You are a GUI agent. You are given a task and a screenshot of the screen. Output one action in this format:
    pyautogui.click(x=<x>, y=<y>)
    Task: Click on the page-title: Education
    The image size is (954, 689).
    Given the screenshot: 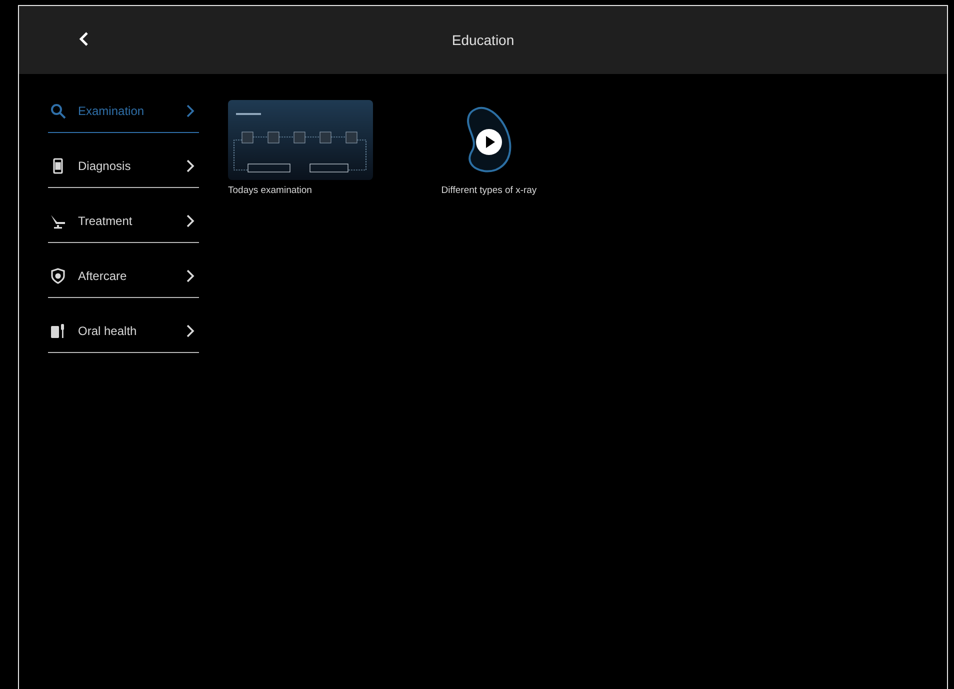 What is the action you would take?
    pyautogui.click(x=483, y=40)
    